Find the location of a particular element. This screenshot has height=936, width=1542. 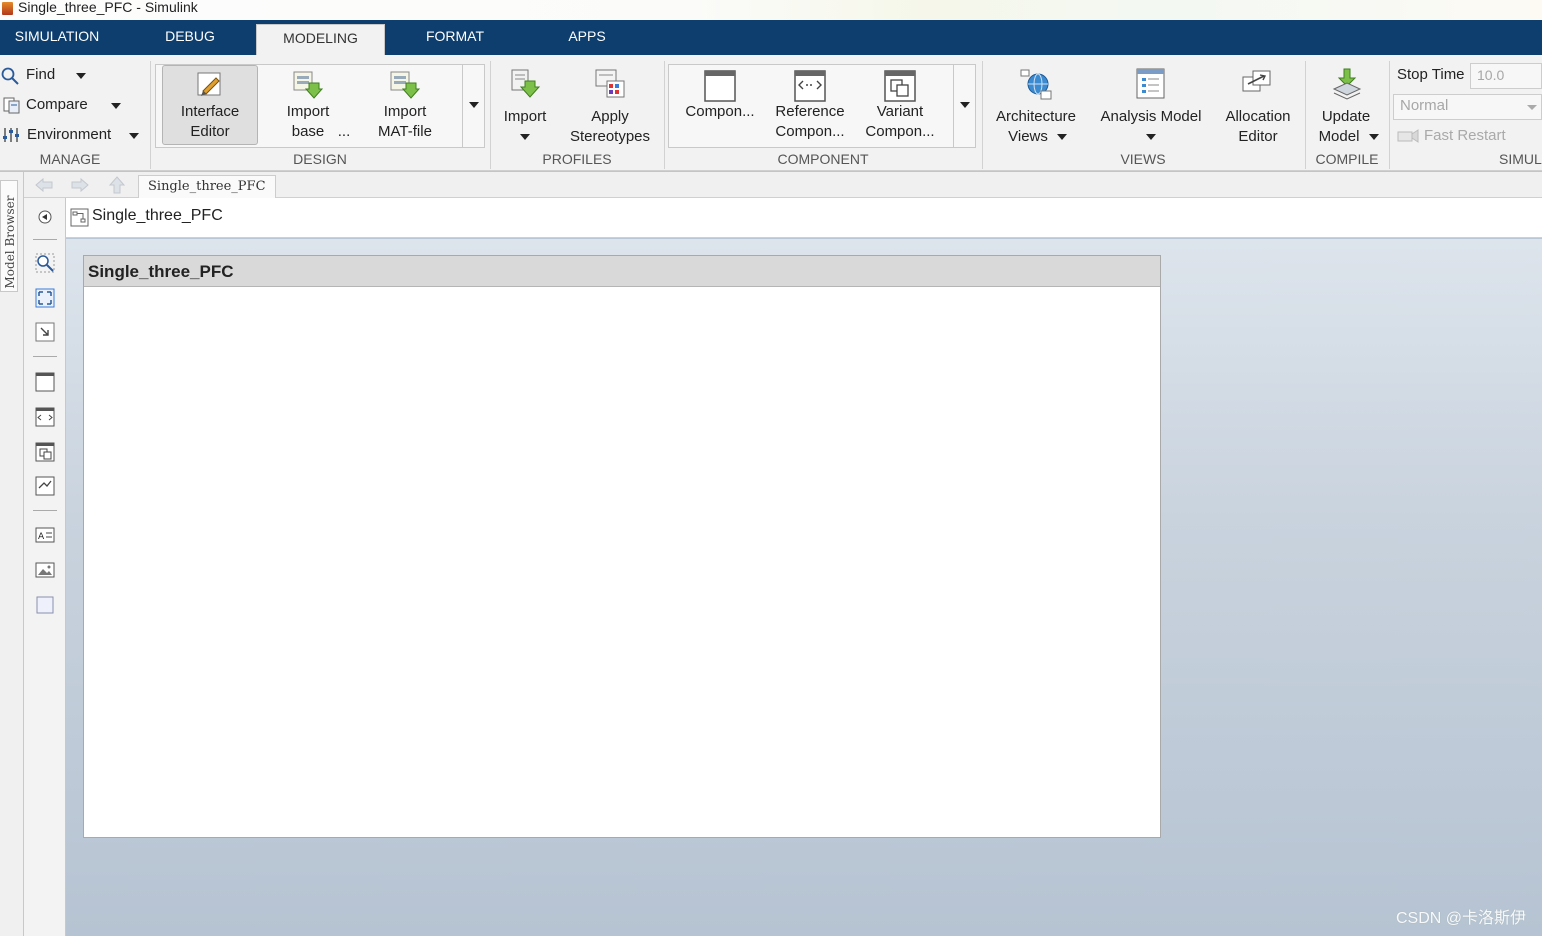

toolstrip-tabs: SIMULATION DEBUG MODELING FORMAT APPS is located at coordinates (771, 37).